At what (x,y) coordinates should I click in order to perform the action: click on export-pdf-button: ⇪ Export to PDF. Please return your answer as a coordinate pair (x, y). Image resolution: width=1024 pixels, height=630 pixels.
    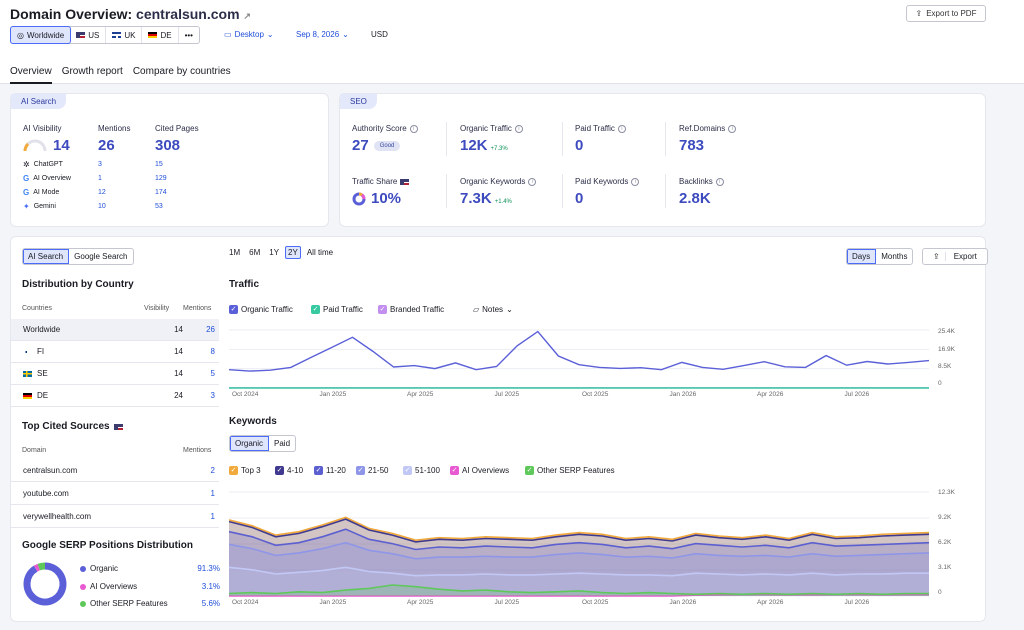
    Looking at the image, I should click on (946, 13).